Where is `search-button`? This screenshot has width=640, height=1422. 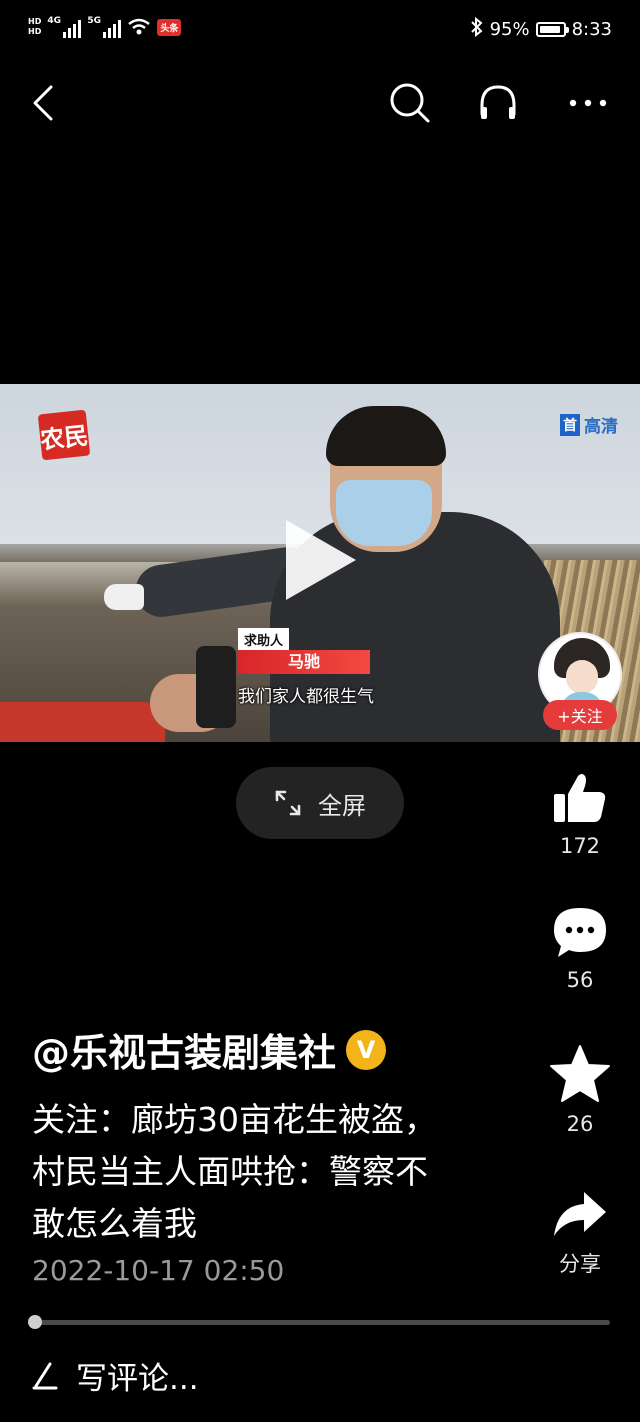
search-button is located at coordinates (410, 103).